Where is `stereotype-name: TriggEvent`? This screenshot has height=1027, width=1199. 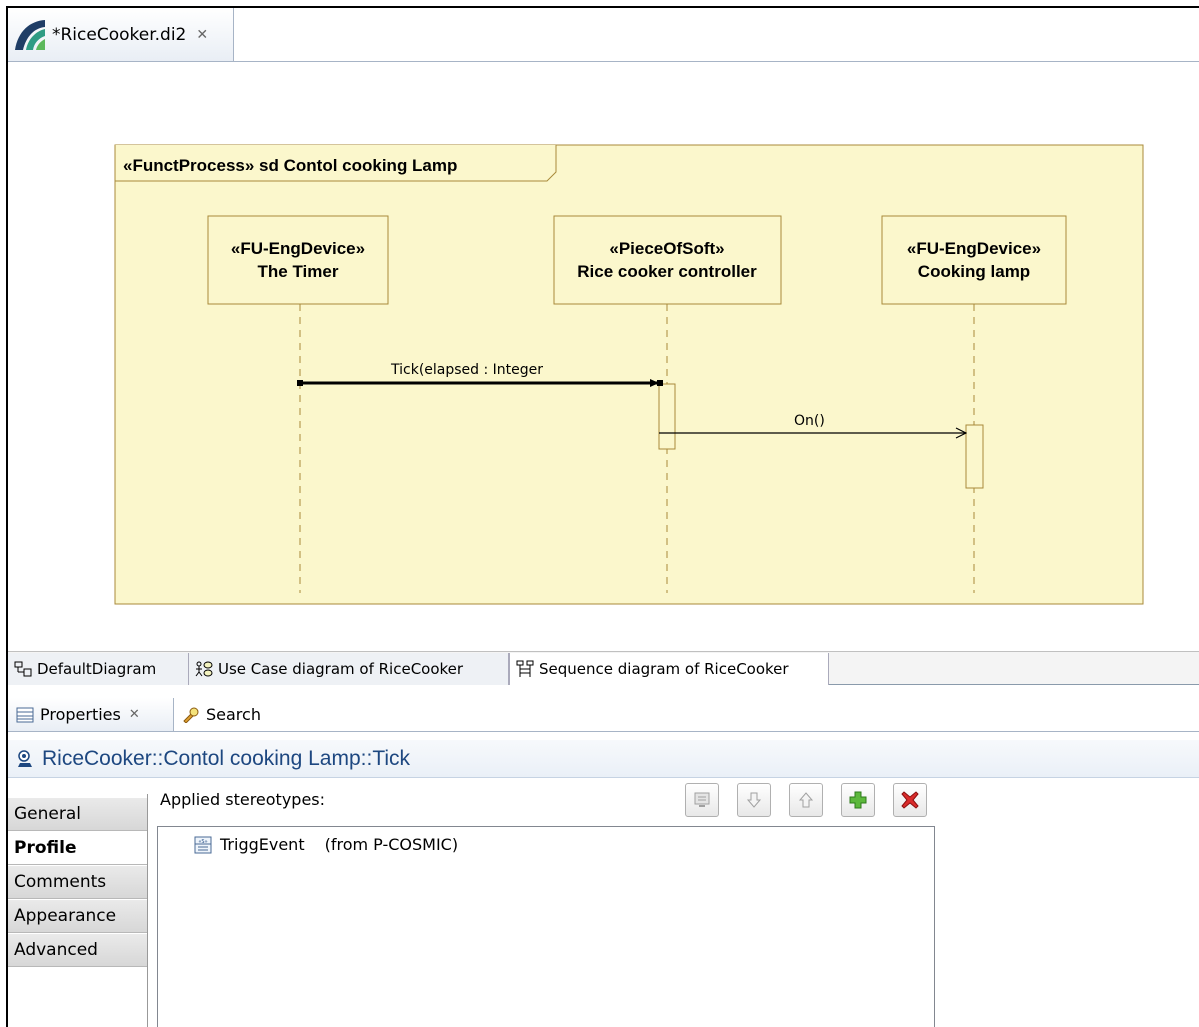 stereotype-name: TriggEvent is located at coordinates (262, 844).